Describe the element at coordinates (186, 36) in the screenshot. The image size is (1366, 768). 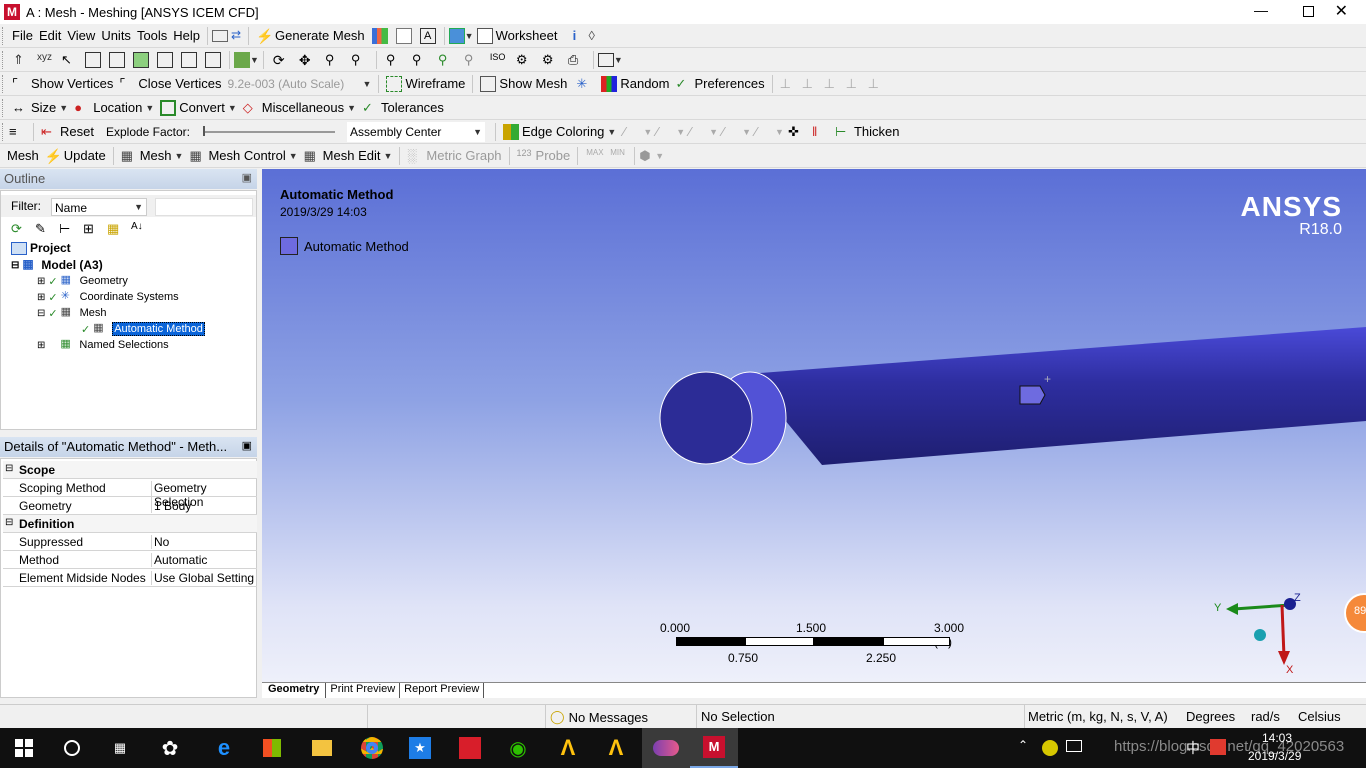
I see `menu-help: Help` at that location.